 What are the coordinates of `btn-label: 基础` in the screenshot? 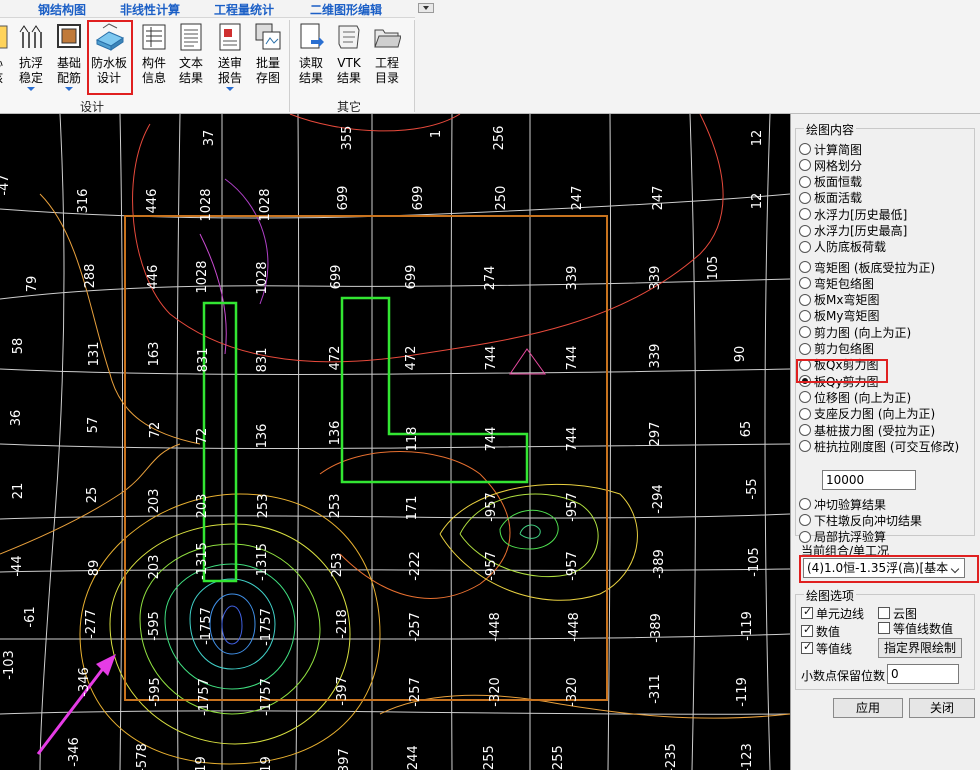 It's located at (68, 63).